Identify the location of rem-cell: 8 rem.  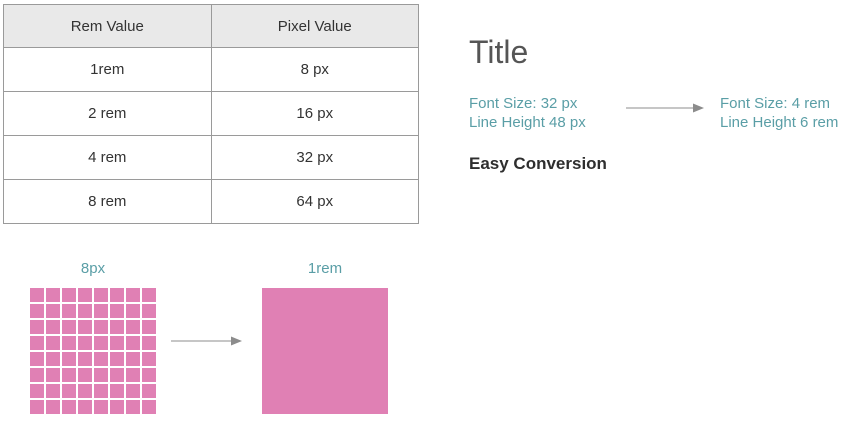
(107, 201).